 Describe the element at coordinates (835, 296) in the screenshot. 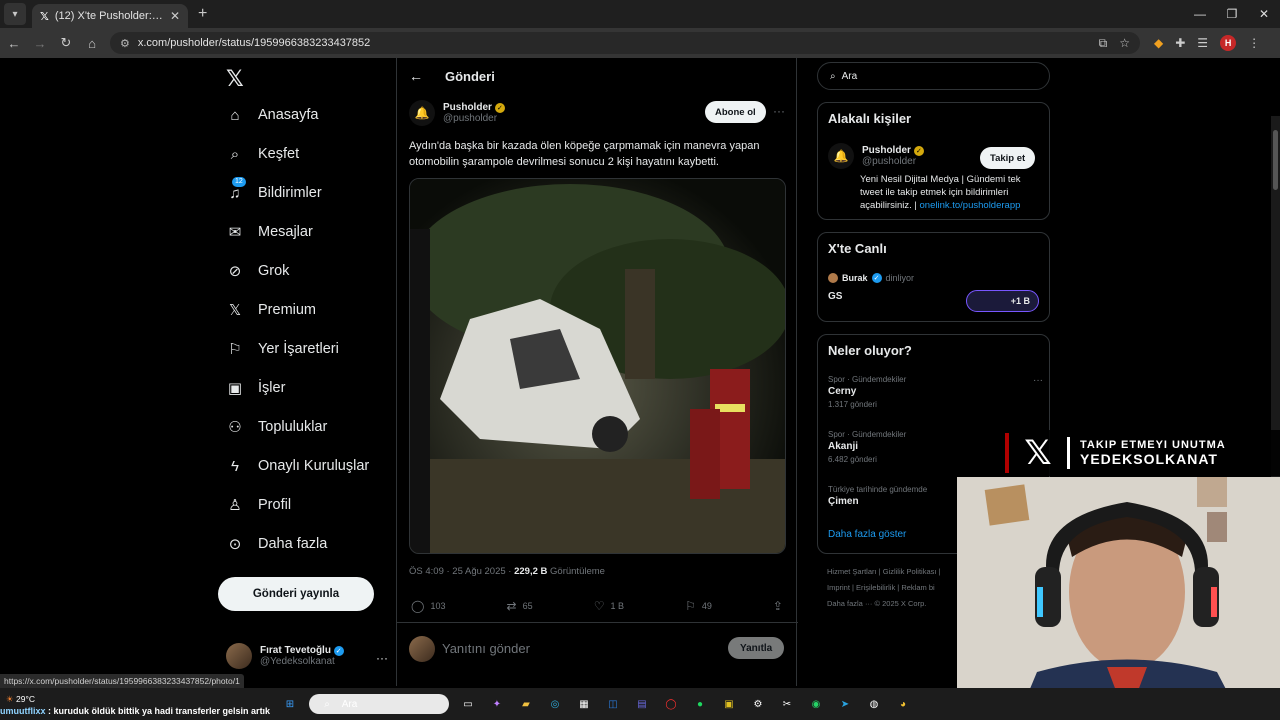

I see `live-topic: GS` at that location.